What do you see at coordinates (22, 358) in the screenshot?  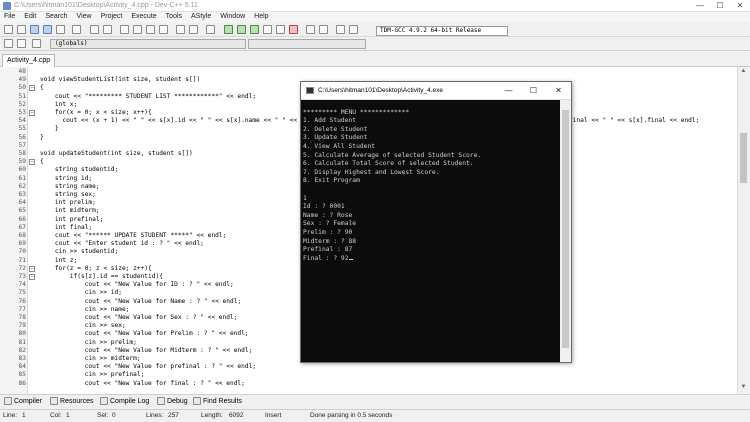 I see `line-number: 83` at bounding box center [22, 358].